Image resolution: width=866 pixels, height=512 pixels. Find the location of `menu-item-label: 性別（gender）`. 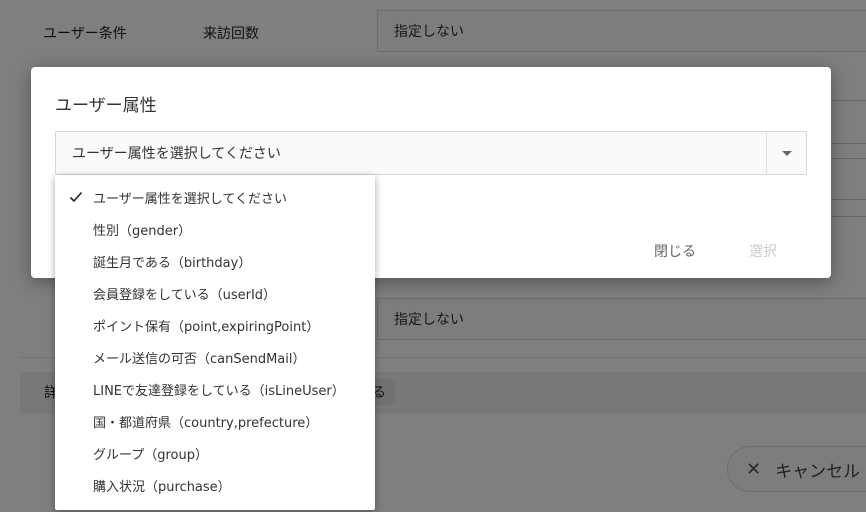

menu-item-label: 性別（gender） is located at coordinates (142, 231).